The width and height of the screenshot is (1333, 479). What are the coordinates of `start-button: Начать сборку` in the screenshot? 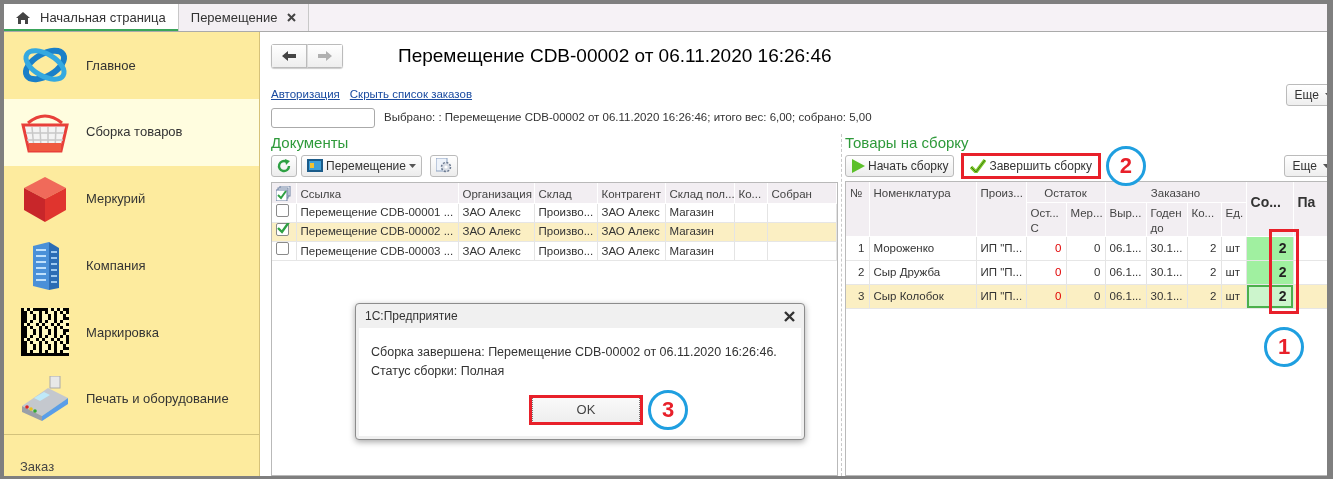 It's located at (900, 165).